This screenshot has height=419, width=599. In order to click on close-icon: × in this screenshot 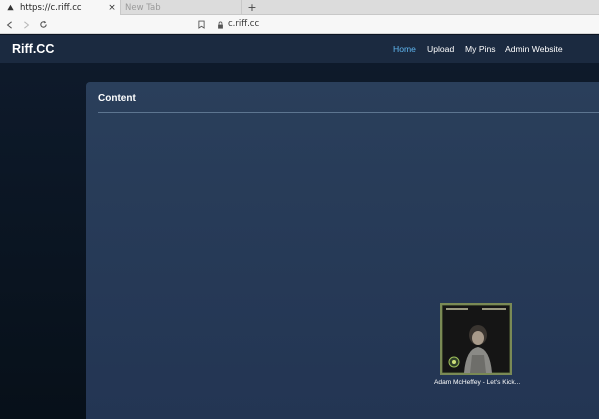, I will do `click(112, 8)`.